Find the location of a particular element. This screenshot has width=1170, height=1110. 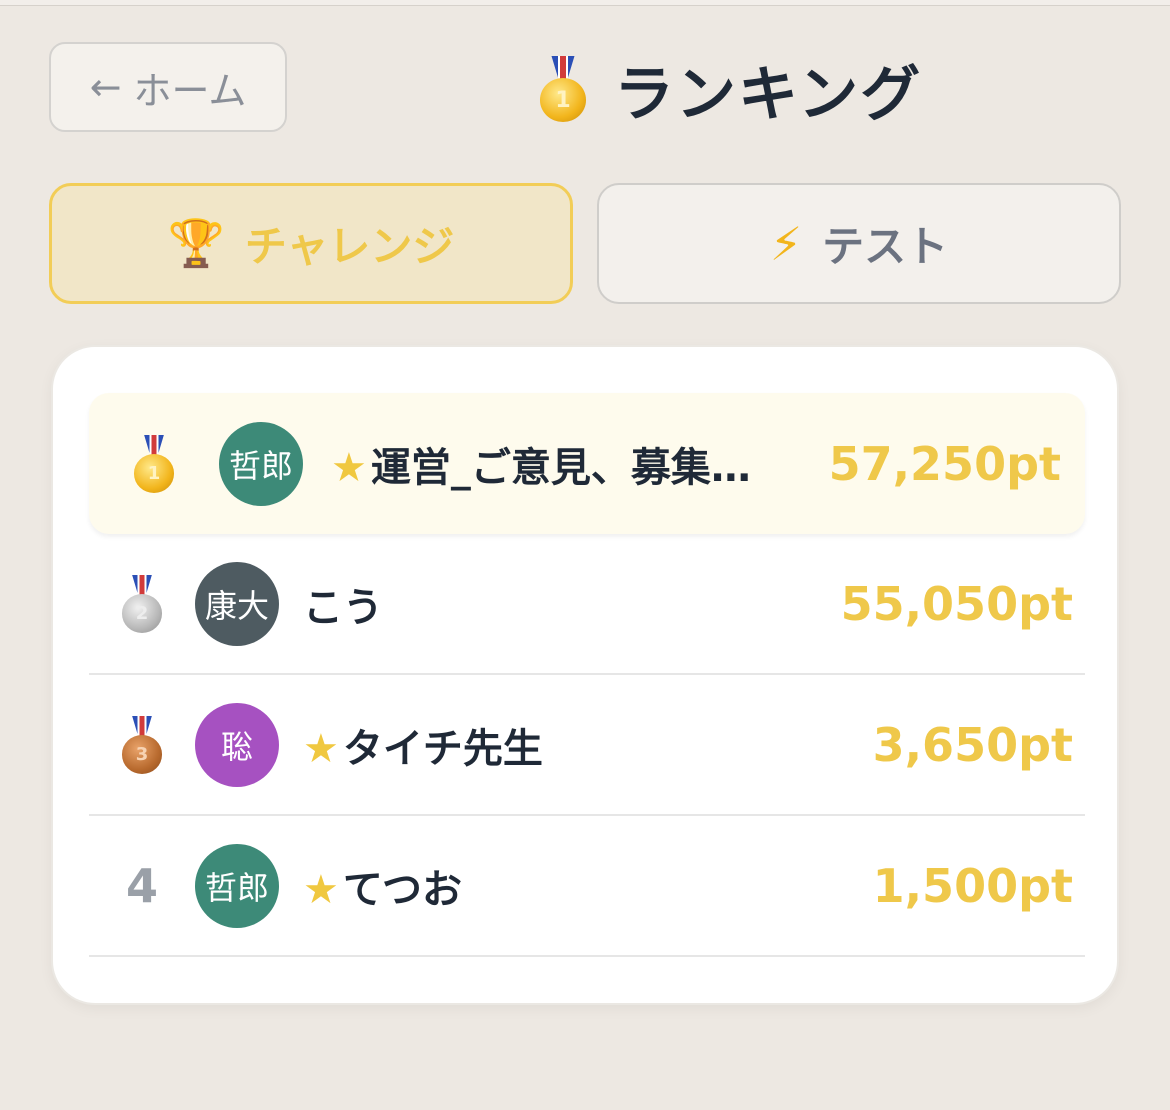

arrow-left-icon: ← is located at coordinates (105, 87).